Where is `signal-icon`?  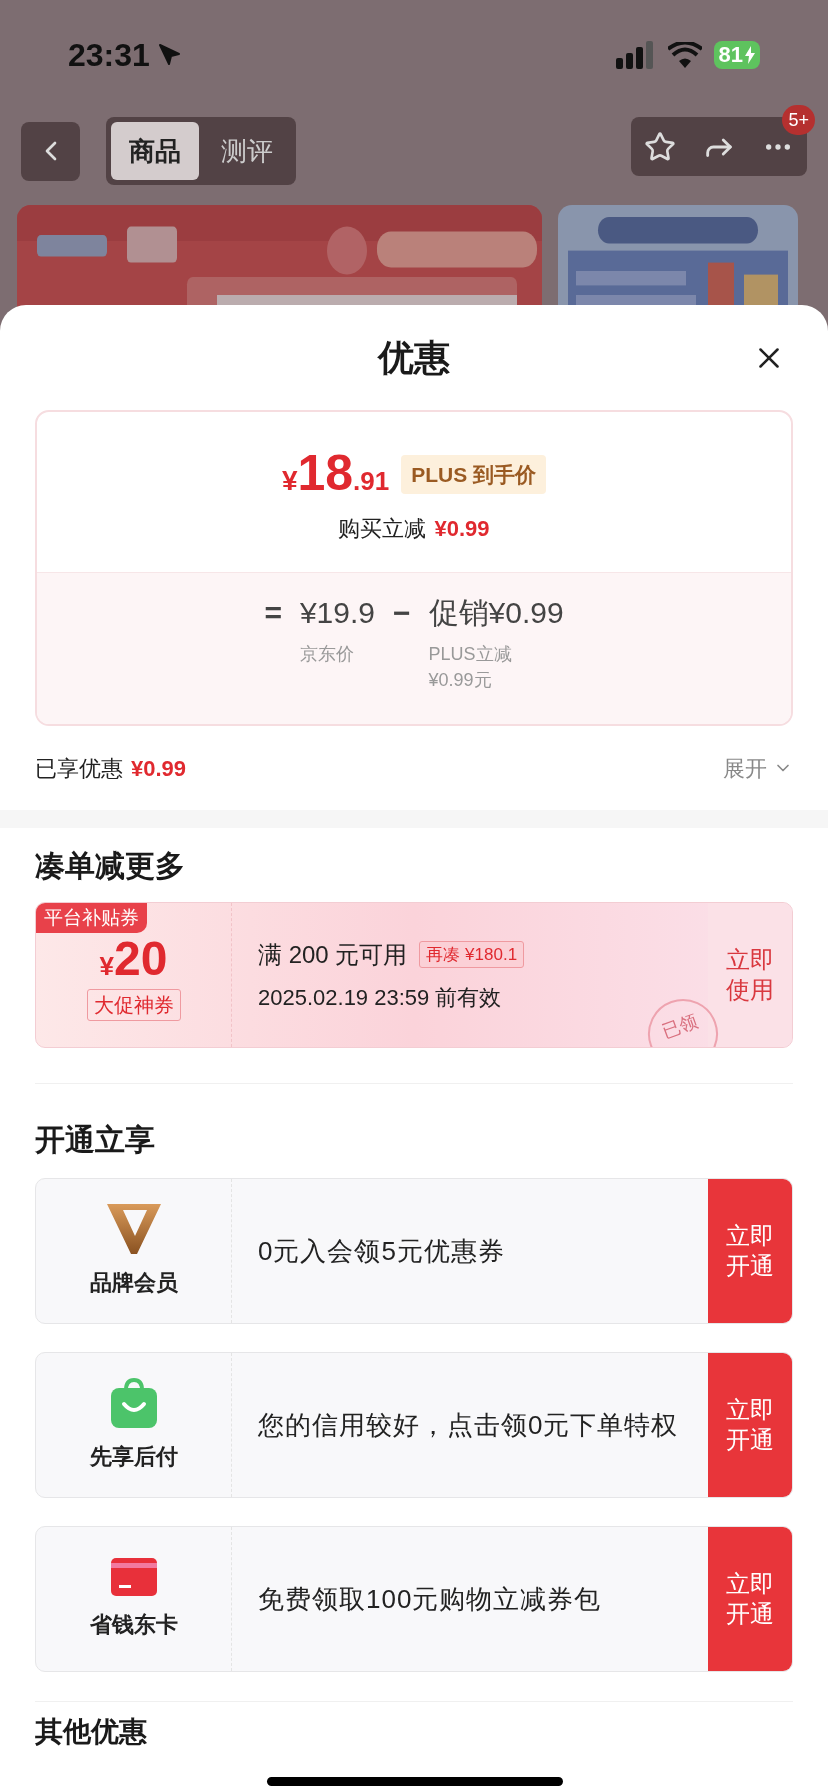 signal-icon is located at coordinates (635, 55).